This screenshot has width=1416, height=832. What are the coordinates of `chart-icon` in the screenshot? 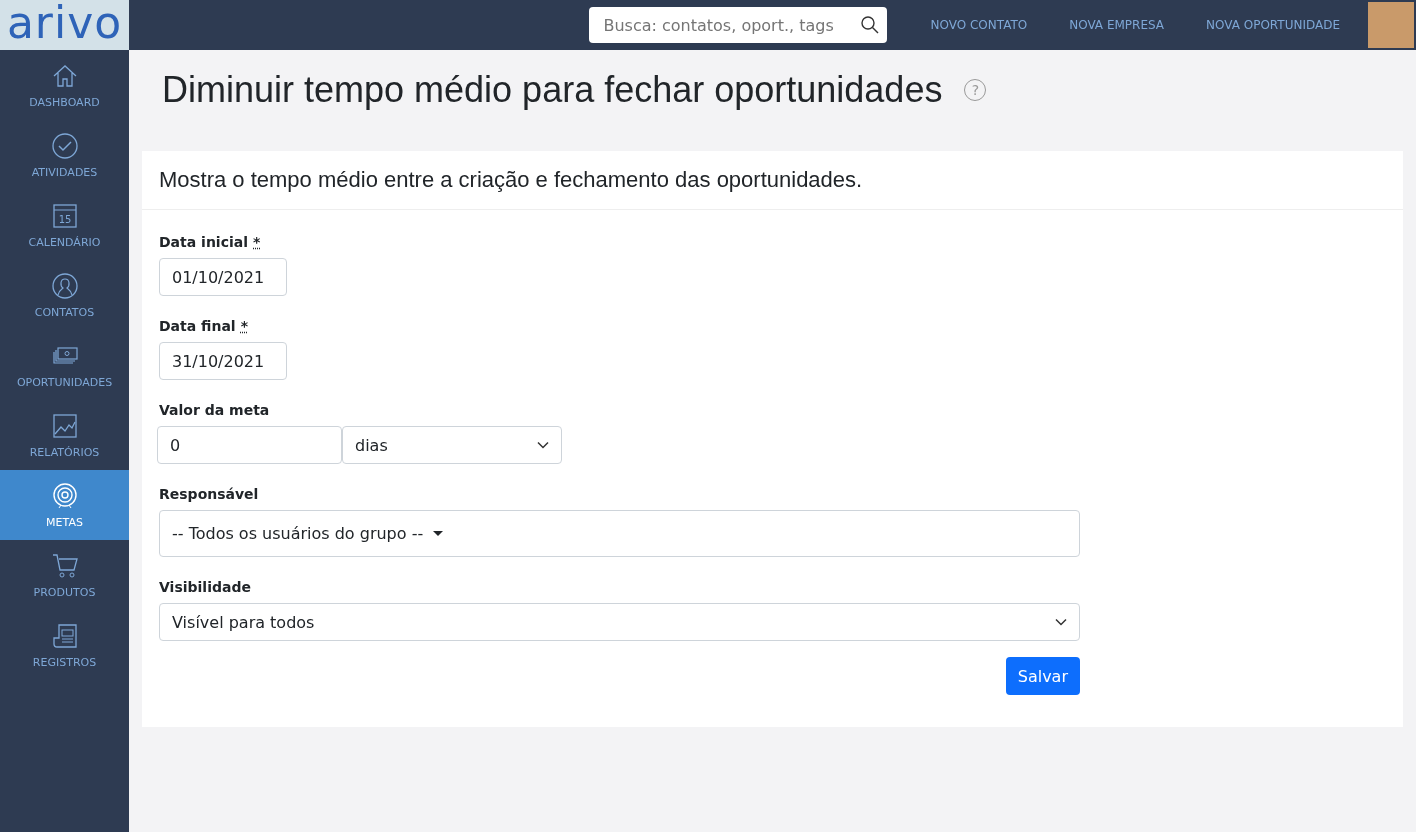 It's located at (64, 425).